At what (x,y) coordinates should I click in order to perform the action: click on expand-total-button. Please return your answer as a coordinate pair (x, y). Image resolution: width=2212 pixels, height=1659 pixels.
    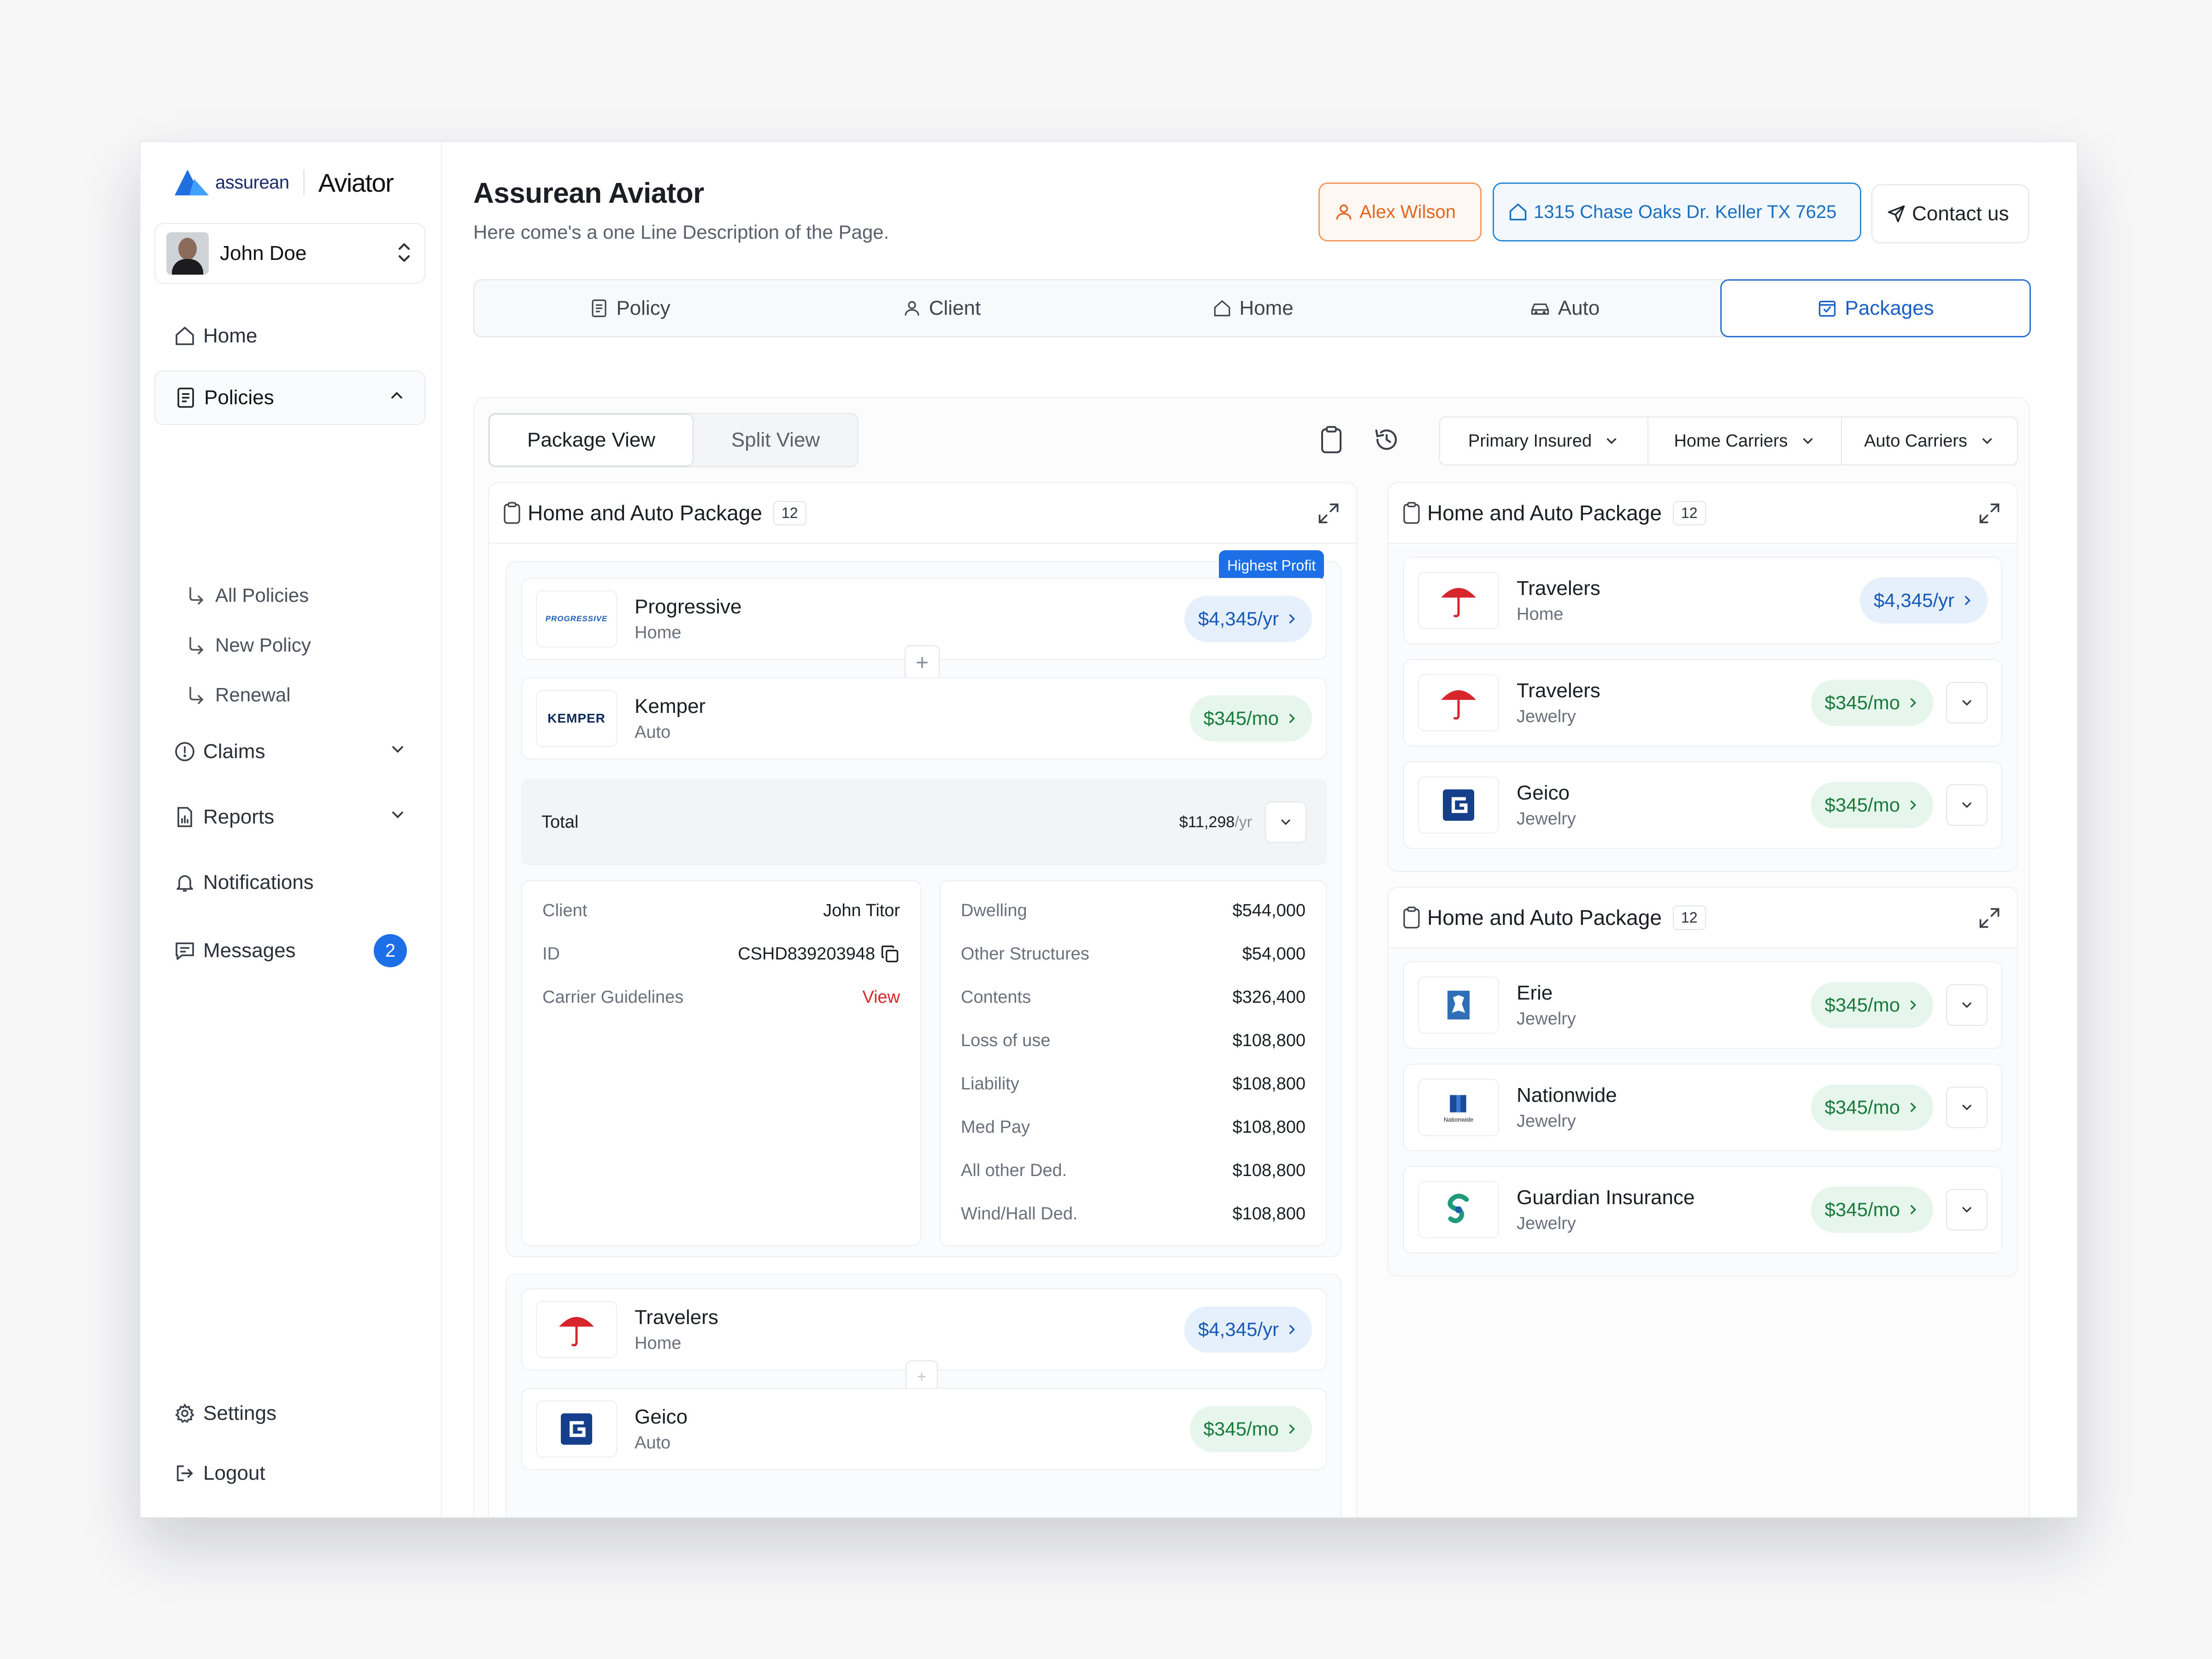
    Looking at the image, I should click on (1285, 822).